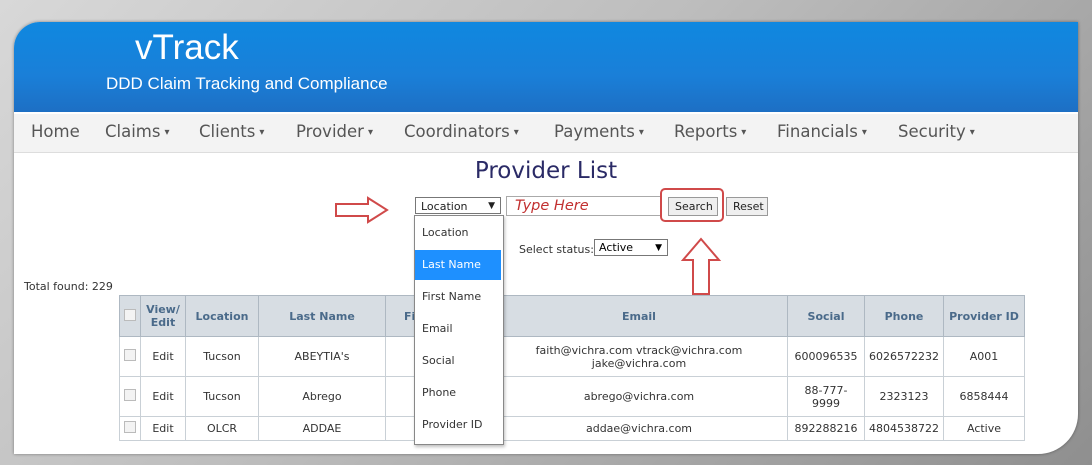 Image resolution: width=1092 pixels, height=465 pixels. I want to click on dropdown-option-social: Social, so click(458, 361).